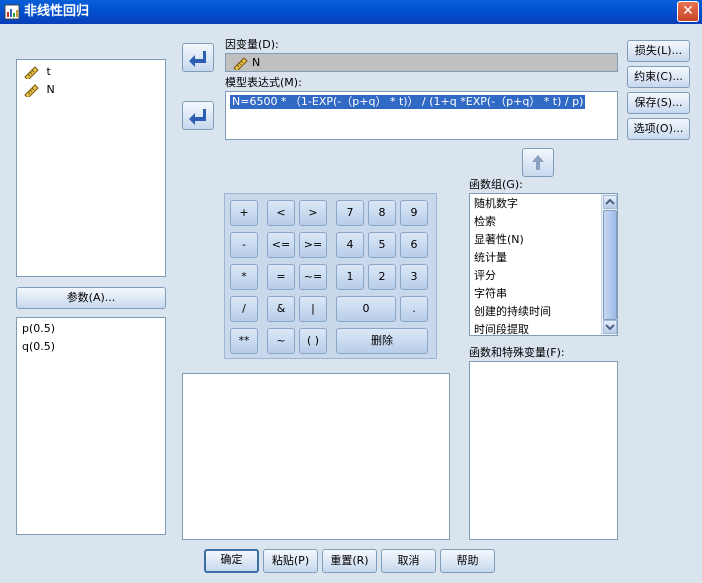  I want to click on key-decimal: ., so click(414, 309).